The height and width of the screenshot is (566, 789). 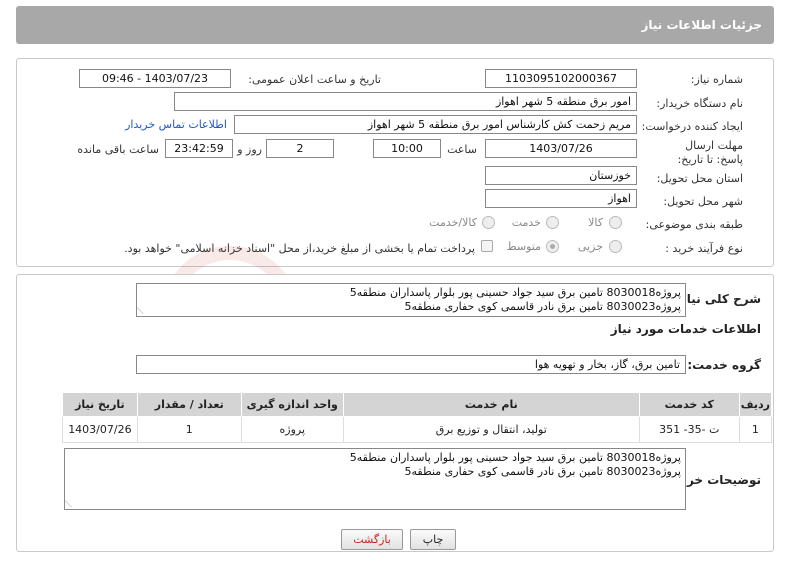 I want to click on col-qty: تعداد / مقدار, so click(x=189, y=404).